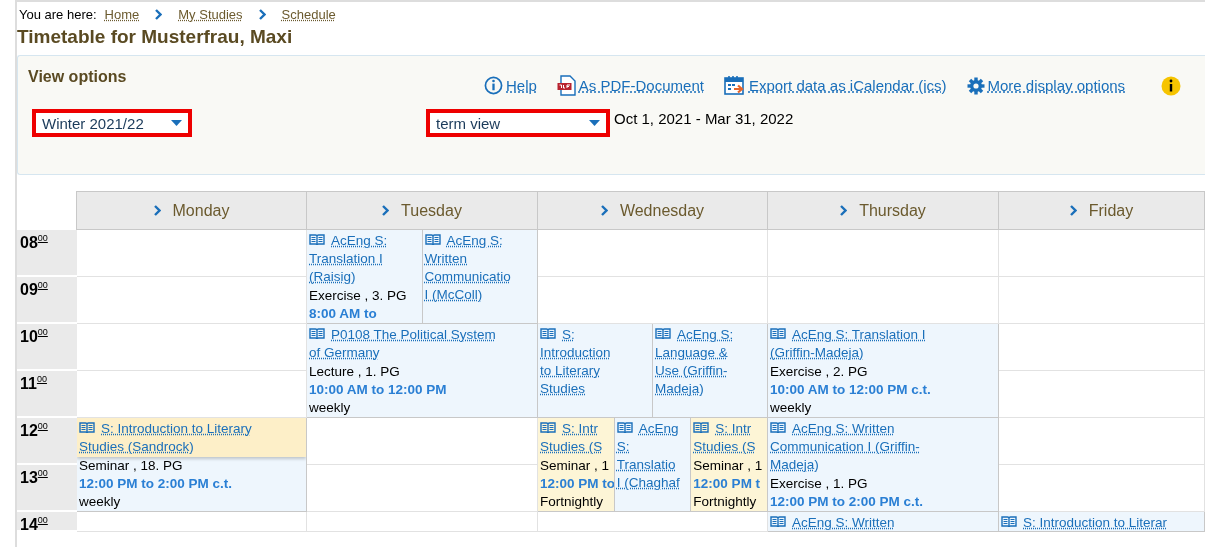  Describe the element at coordinates (652, 210) in the screenshot. I see `day-header: Wednesday` at that location.